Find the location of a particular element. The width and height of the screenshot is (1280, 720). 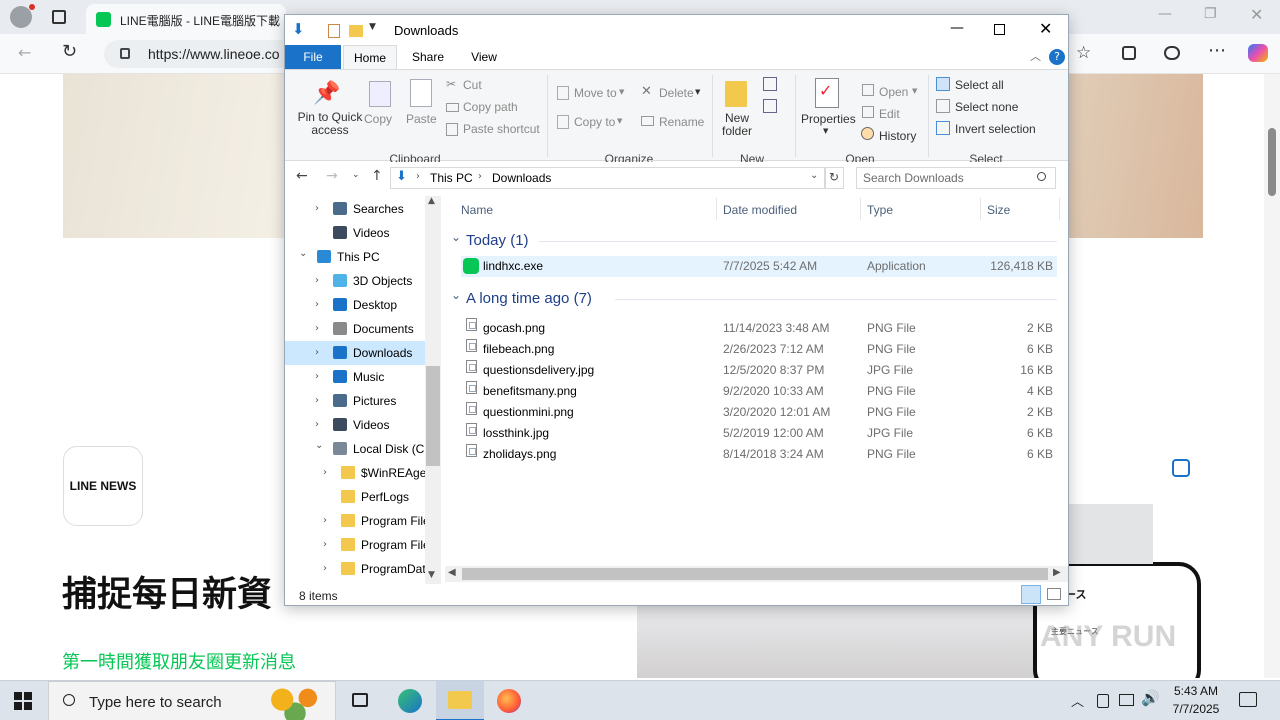

show-hidden-icons: ︿ is located at coordinates (1077, 700).